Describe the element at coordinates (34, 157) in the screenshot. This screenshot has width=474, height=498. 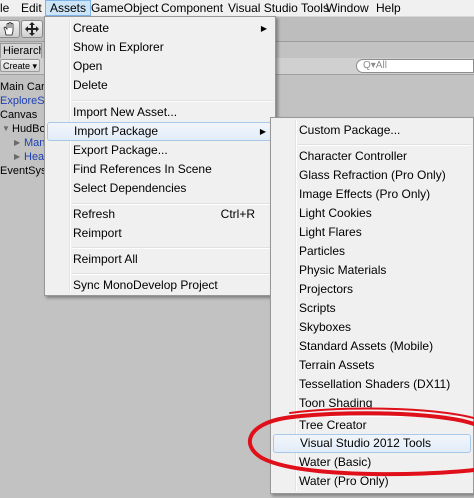
I see `tree-item-hea: Hea` at that location.